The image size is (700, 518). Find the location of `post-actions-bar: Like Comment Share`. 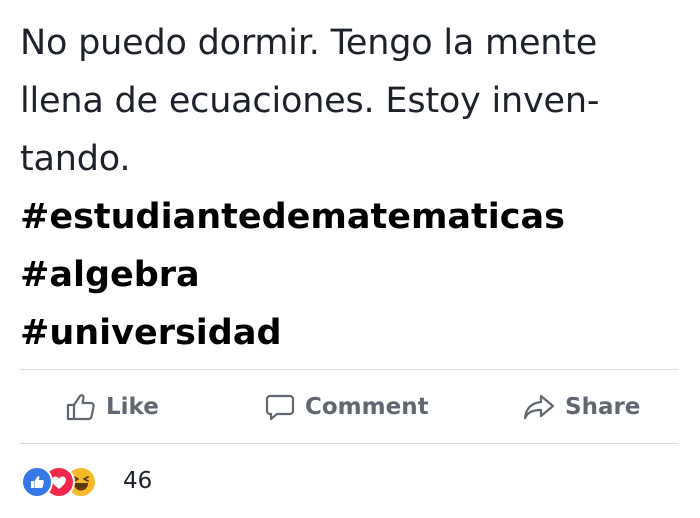

post-actions-bar: Like Comment Share is located at coordinates (349, 406).